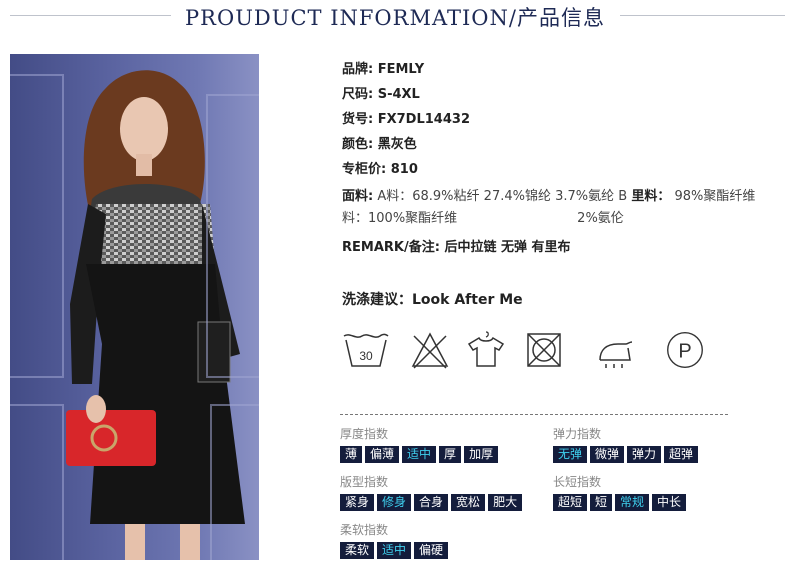  What do you see at coordinates (577, 434) in the screenshot?
I see `elasticity-index-title: 弹力指数` at bounding box center [577, 434].